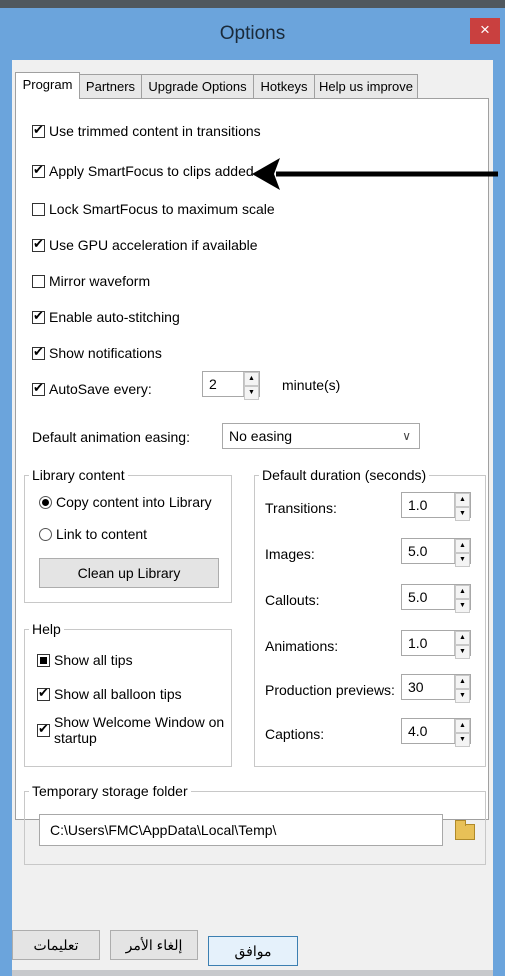  I want to click on duration-label-production-previews: Production previews:, so click(330, 690).